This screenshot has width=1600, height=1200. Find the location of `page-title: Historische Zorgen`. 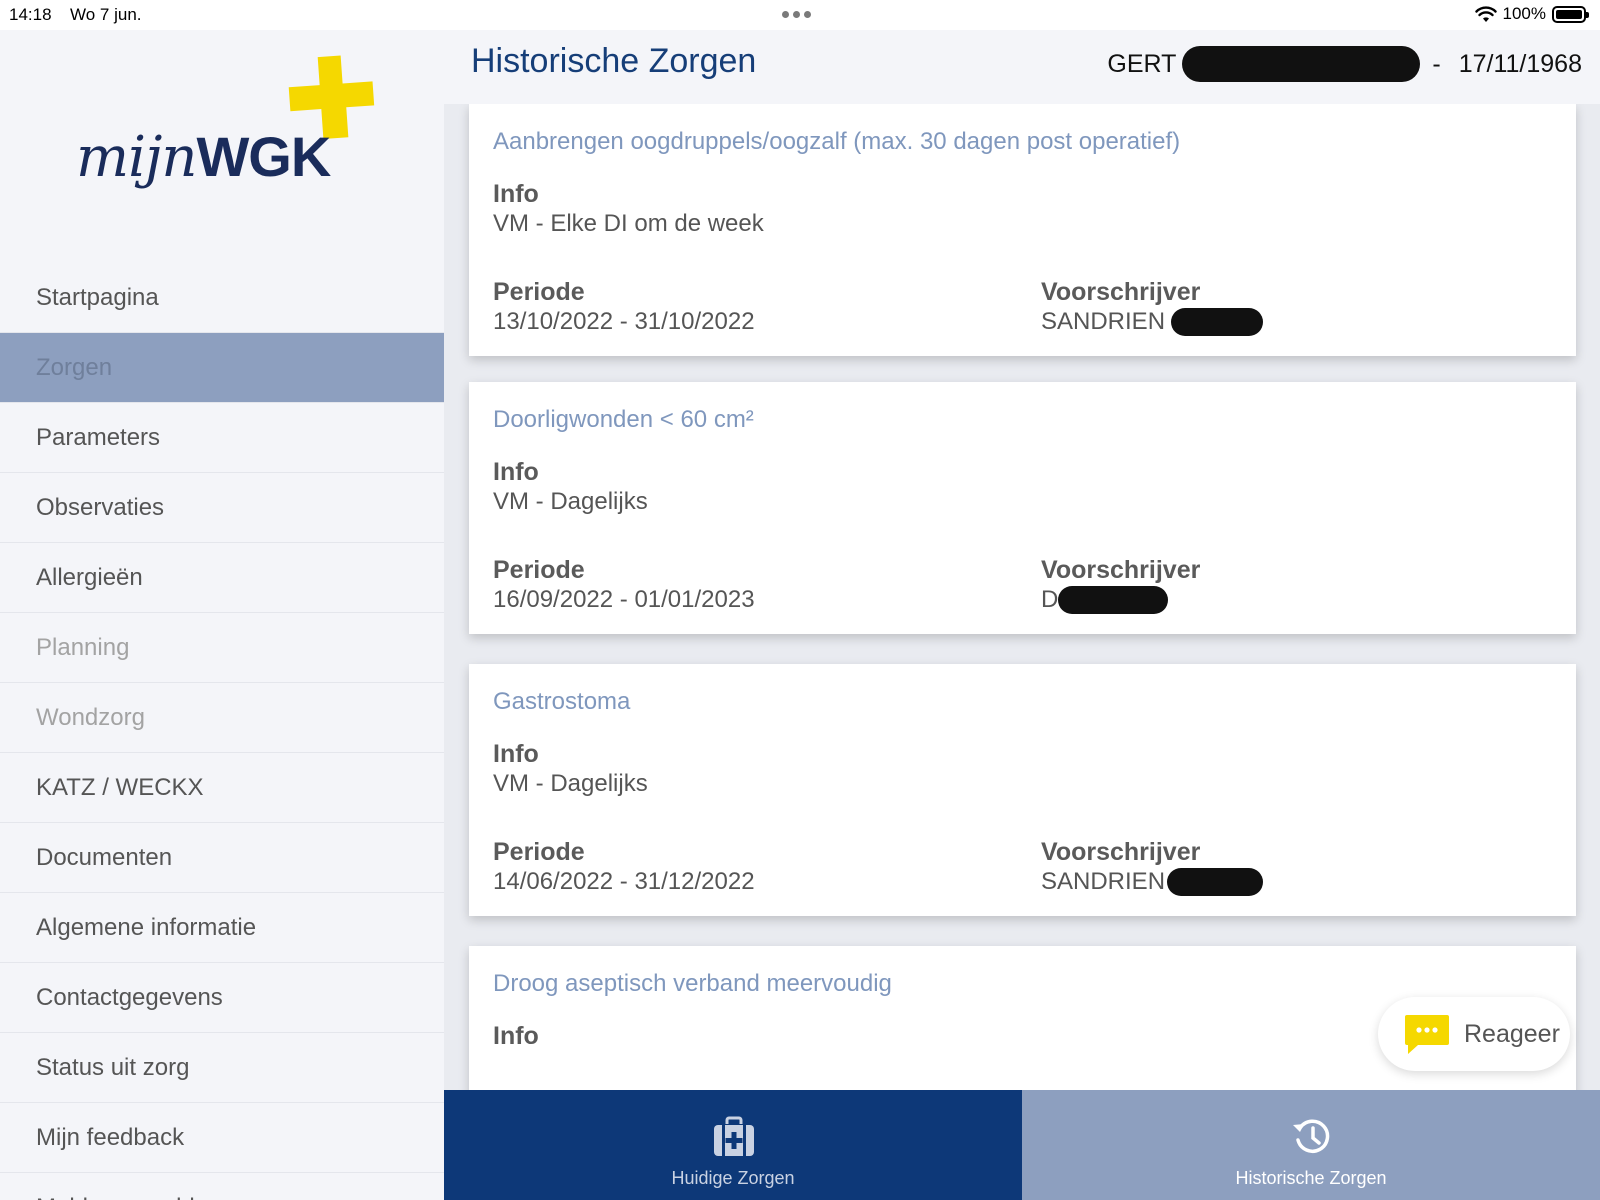

page-title: Historische Zorgen is located at coordinates (614, 61).